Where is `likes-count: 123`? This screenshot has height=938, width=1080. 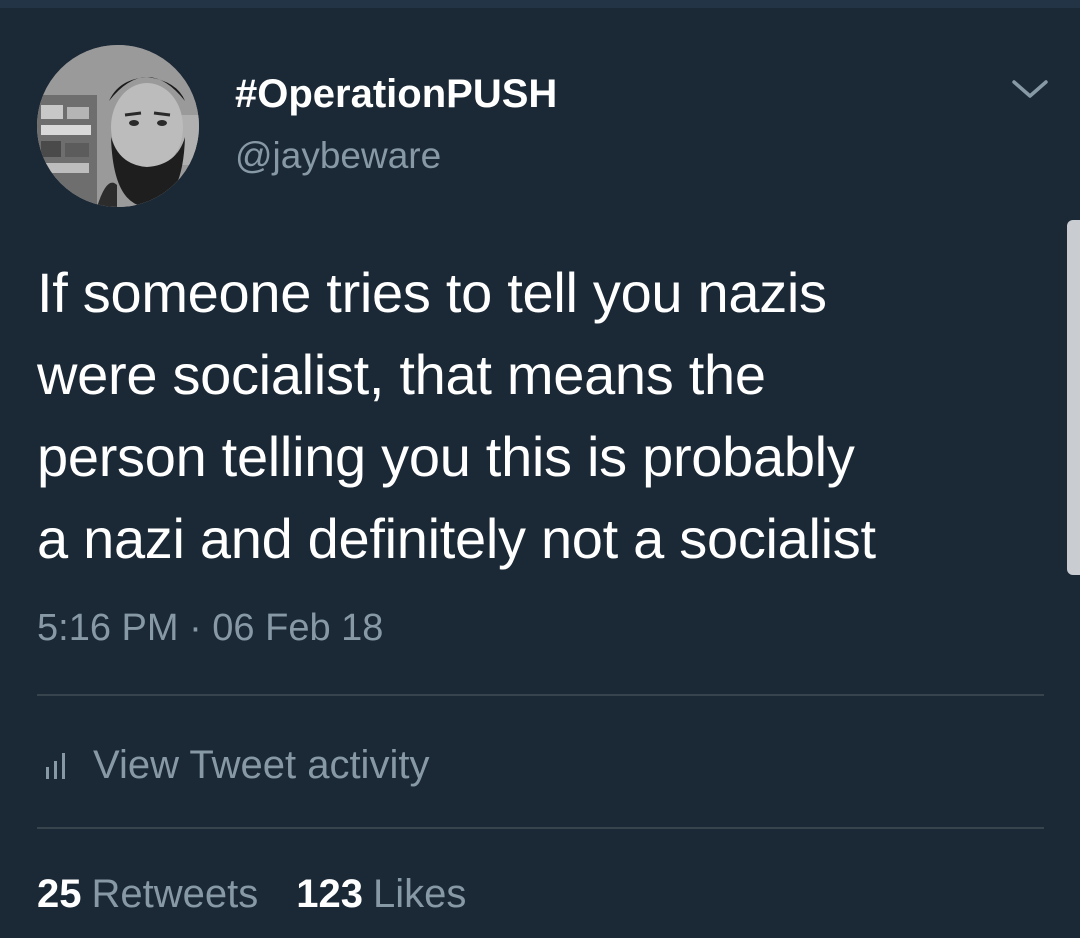
likes-count: 123 is located at coordinates (329, 894).